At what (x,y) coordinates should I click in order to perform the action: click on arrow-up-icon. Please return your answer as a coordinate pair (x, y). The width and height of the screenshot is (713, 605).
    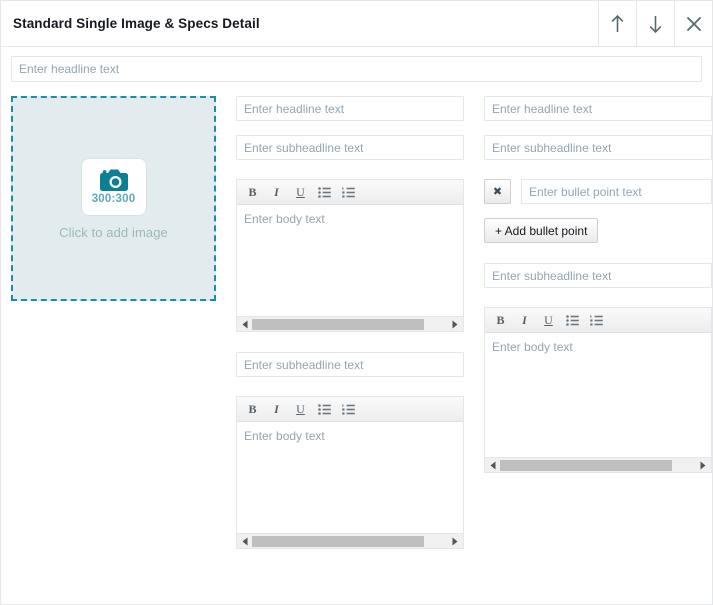
    Looking at the image, I should click on (617, 24).